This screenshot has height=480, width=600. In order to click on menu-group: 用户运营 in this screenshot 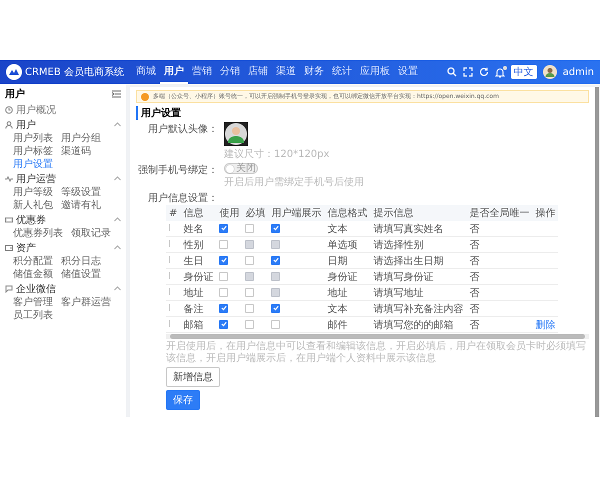, I will do `click(63, 178)`.